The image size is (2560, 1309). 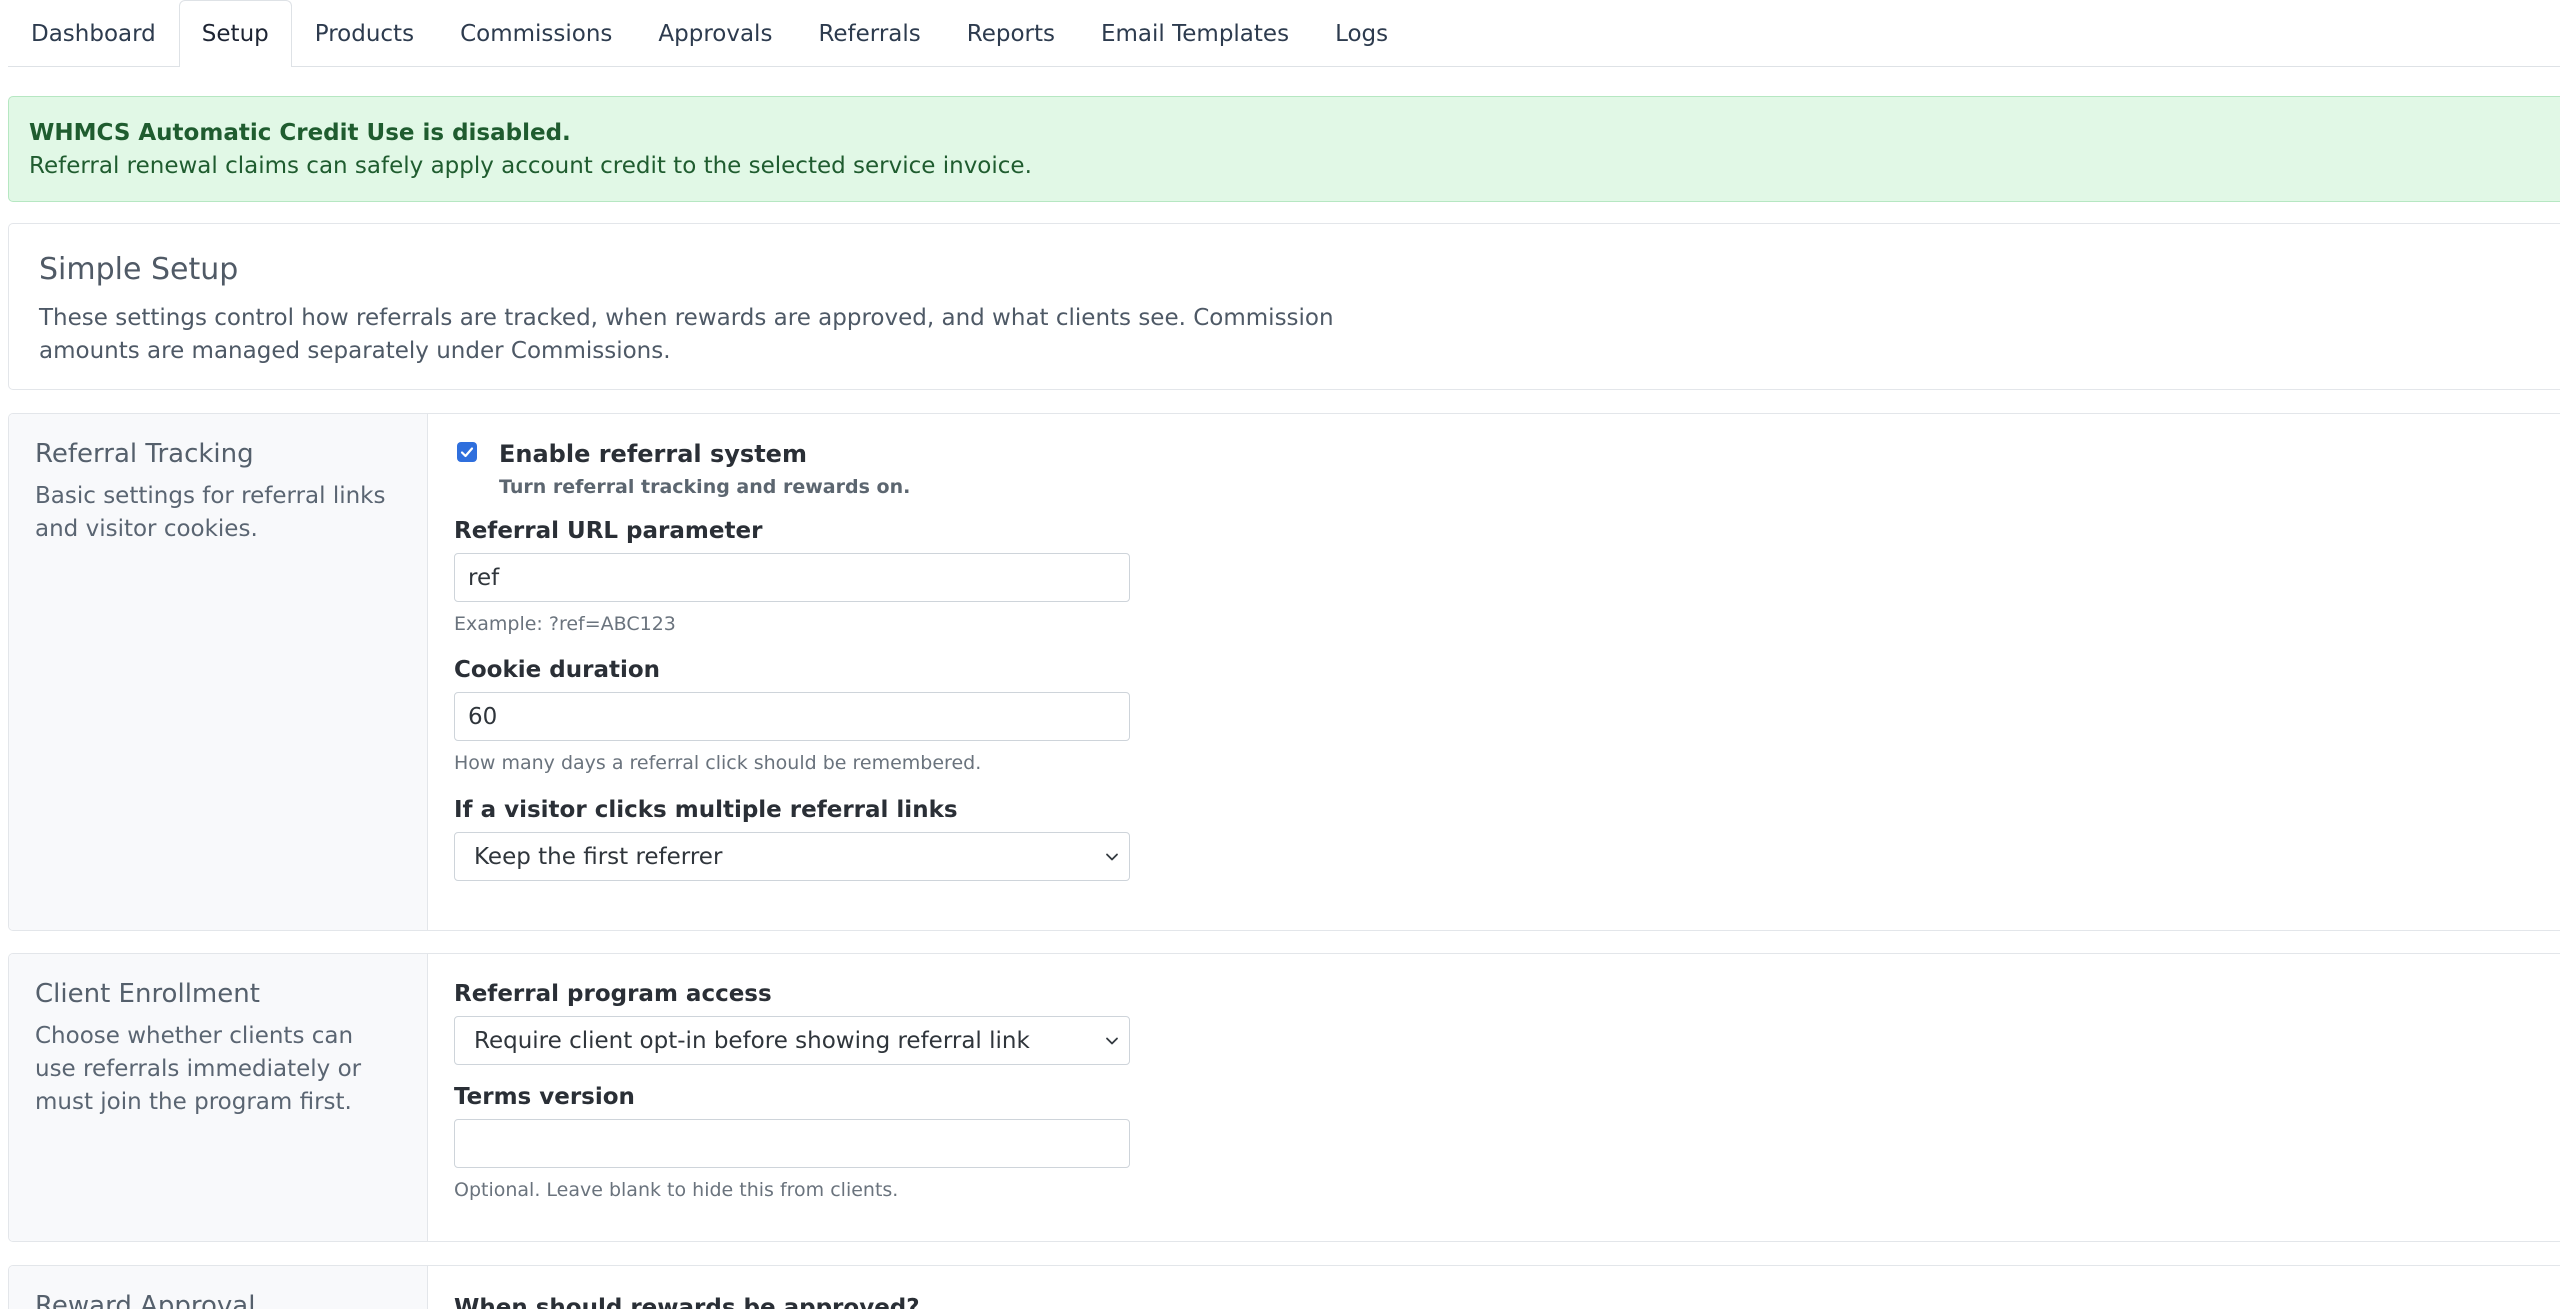 What do you see at coordinates (613, 994) in the screenshot?
I see `program-access-label: Referral program access` at bounding box center [613, 994].